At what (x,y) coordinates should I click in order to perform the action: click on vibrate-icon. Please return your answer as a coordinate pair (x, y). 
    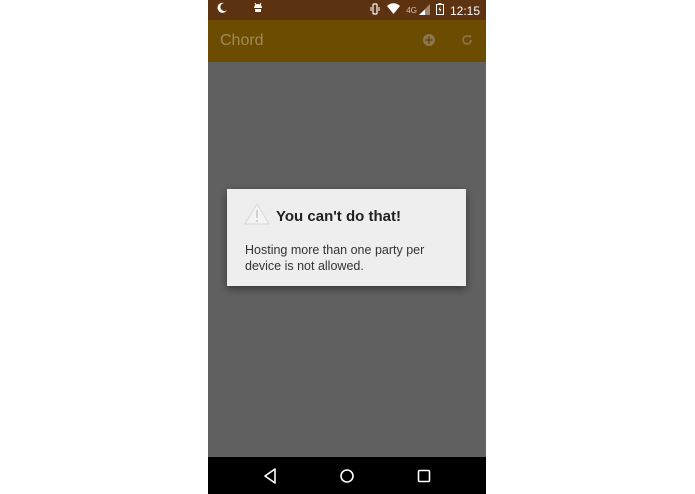
    Looking at the image, I should click on (375, 10).